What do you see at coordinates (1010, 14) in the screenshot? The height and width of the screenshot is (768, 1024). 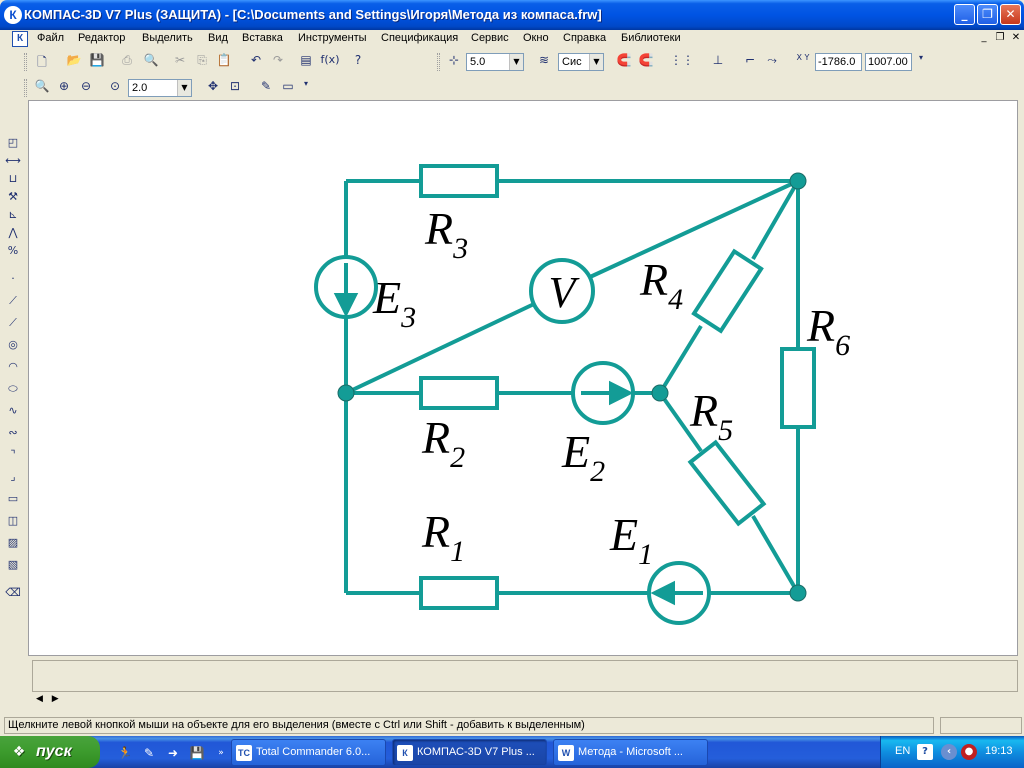 I see `close-button: ✕` at bounding box center [1010, 14].